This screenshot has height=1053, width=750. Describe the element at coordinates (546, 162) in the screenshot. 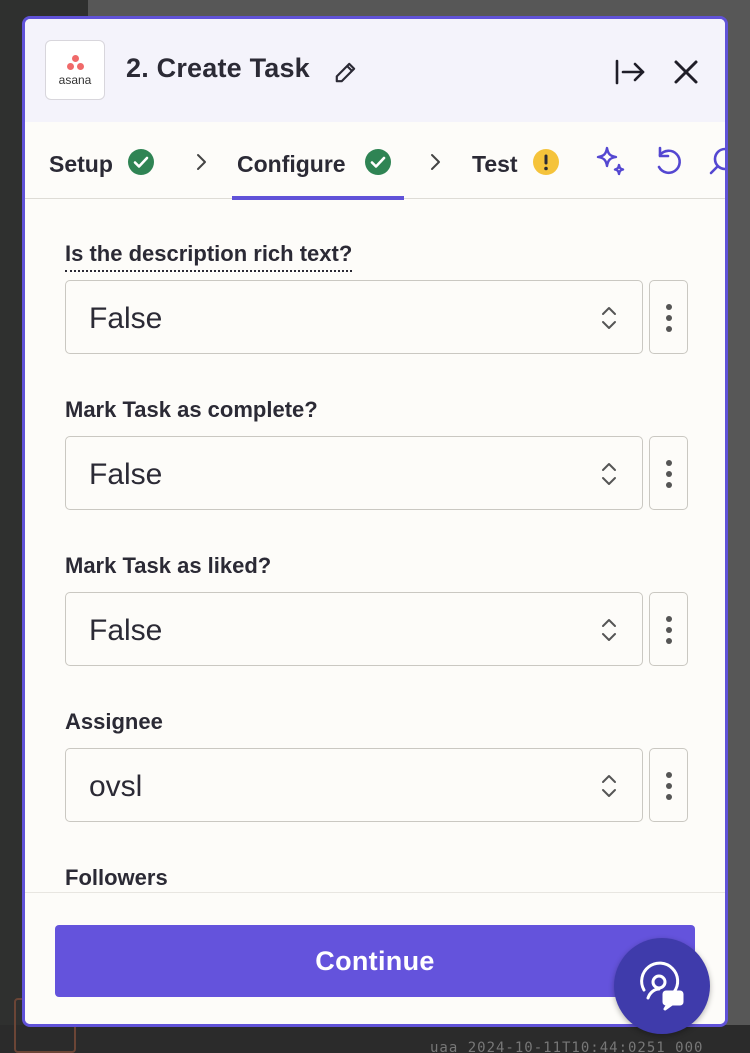

I see `warning-circle-icon` at that location.